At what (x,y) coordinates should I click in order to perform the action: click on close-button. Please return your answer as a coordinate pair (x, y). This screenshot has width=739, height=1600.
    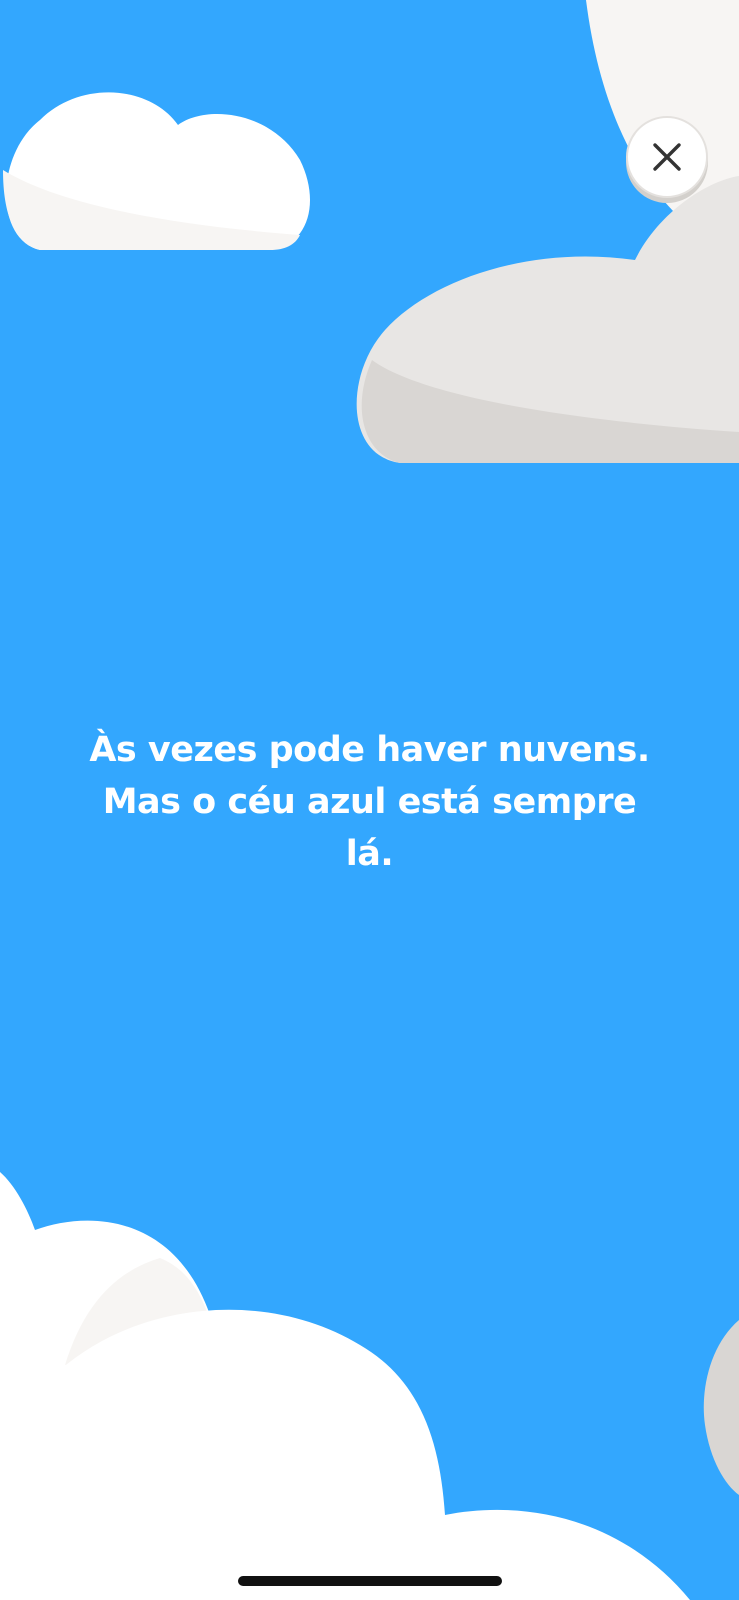
    Looking at the image, I should click on (667, 157).